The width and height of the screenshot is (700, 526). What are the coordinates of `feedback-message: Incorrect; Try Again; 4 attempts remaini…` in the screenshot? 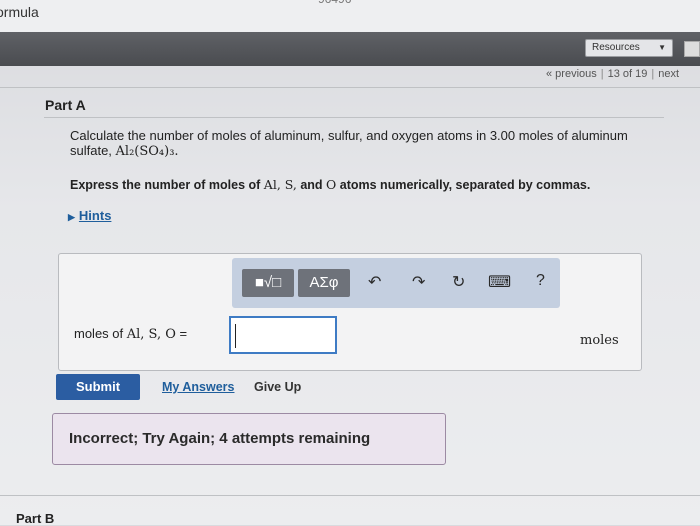 It's located at (220, 438).